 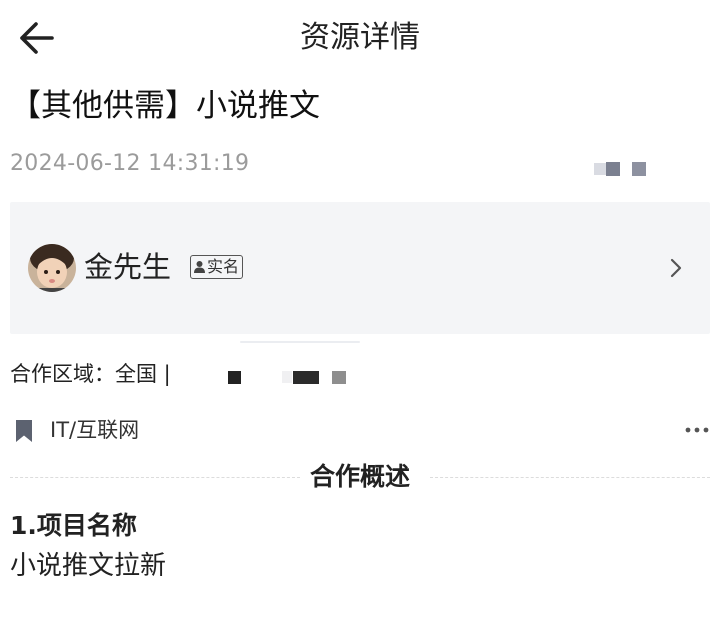 What do you see at coordinates (24, 431) in the screenshot?
I see `bookmark-icon` at bounding box center [24, 431].